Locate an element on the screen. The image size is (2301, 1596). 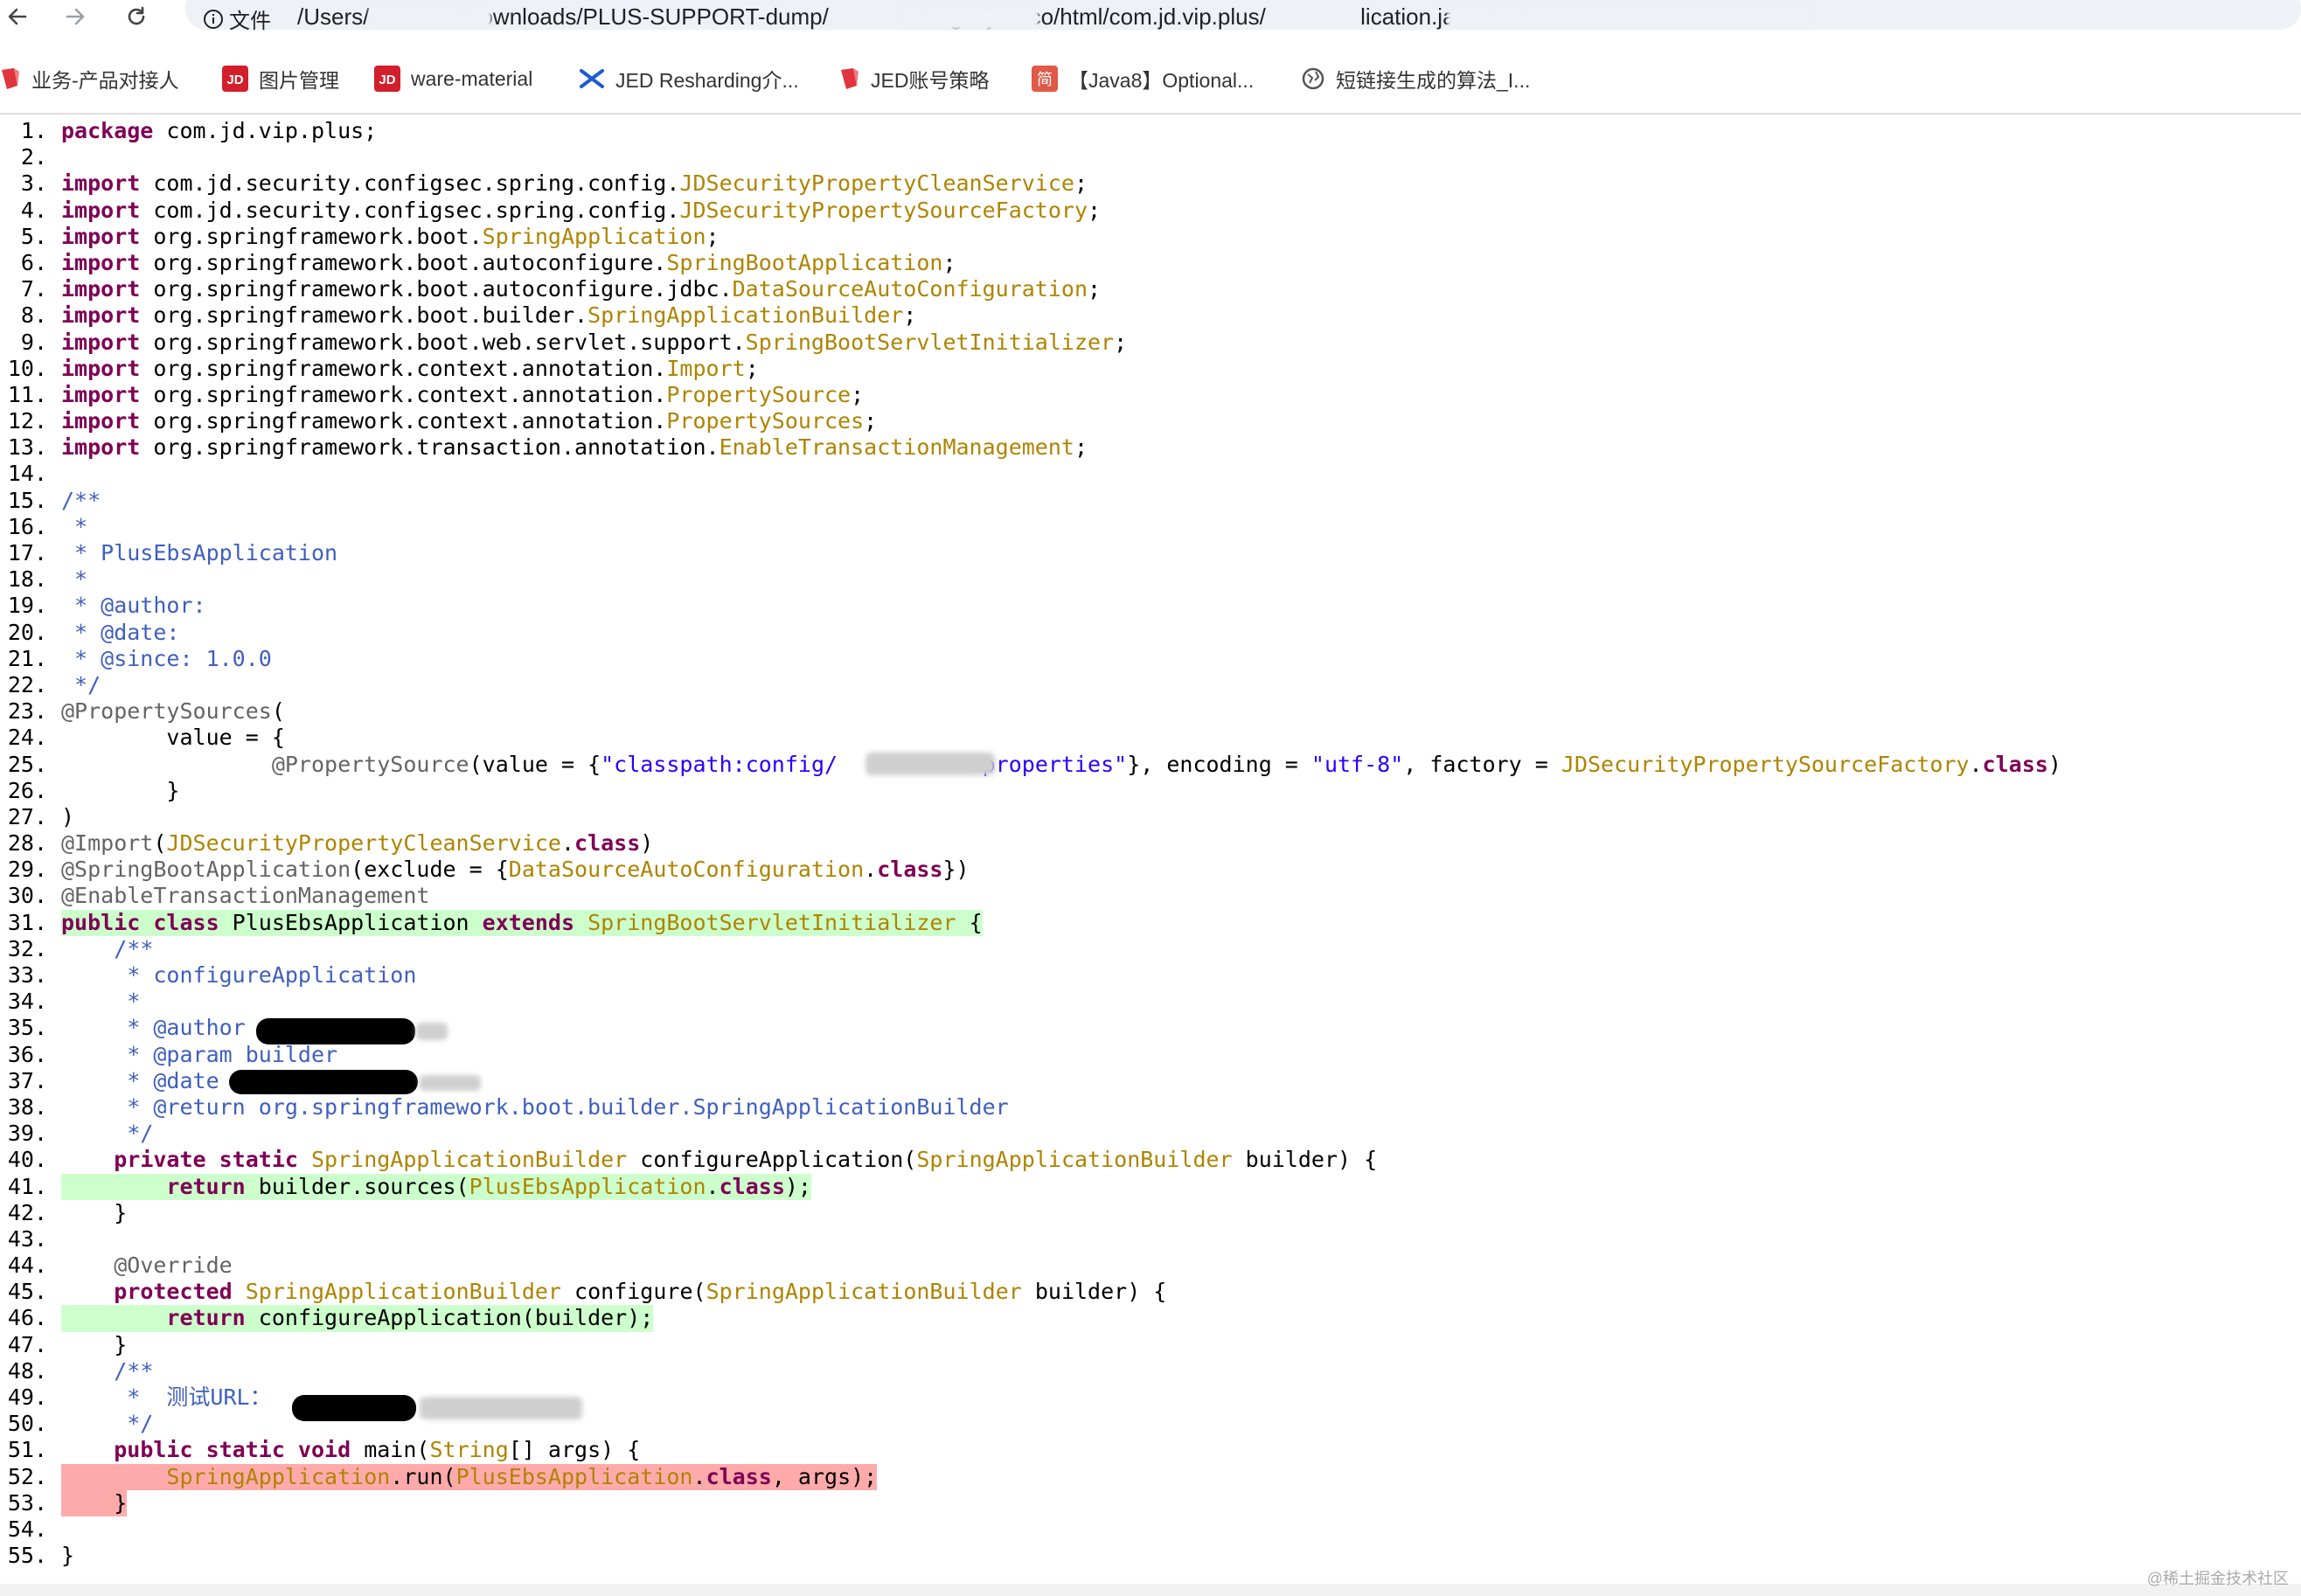
jd-icon: JD is located at coordinates (387, 79).